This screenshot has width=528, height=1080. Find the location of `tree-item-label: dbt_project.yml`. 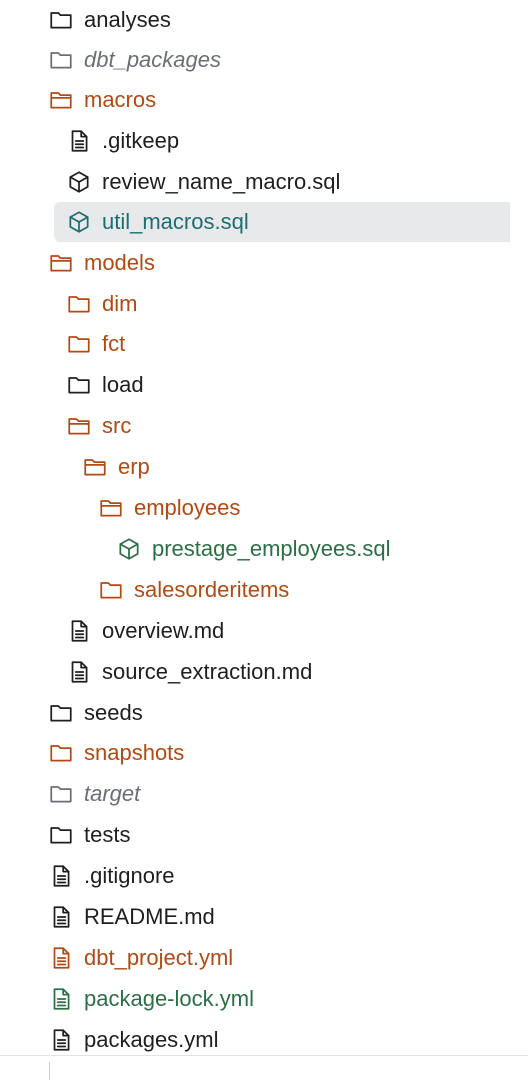

tree-item-label: dbt_project.yml is located at coordinates (159, 957).